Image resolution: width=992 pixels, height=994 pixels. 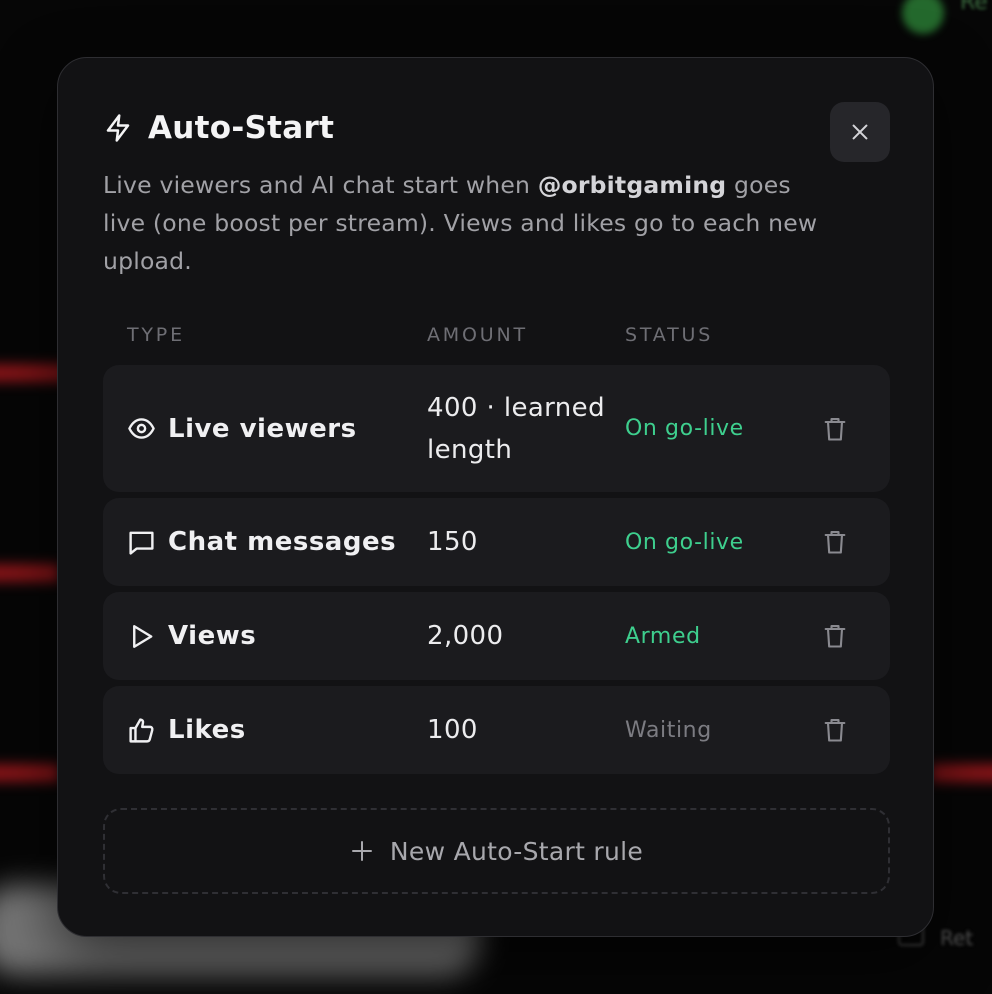 I want to click on dialog-header: Auto-Start, so click(x=218, y=128).